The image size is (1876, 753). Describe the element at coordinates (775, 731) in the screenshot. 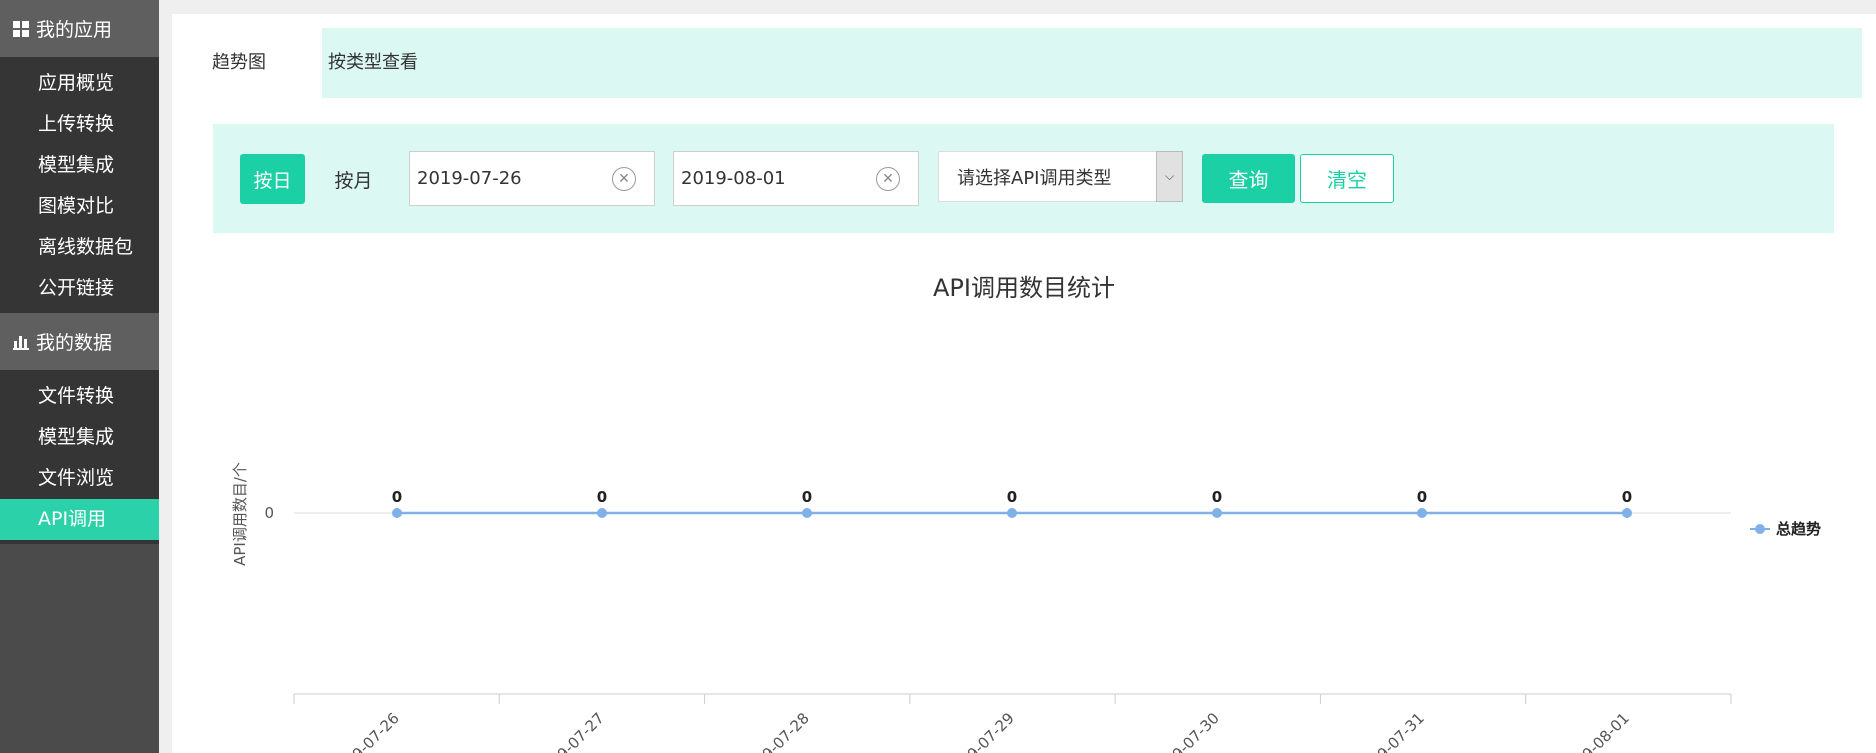

I see `x-tick-label: 2019-07-28` at that location.